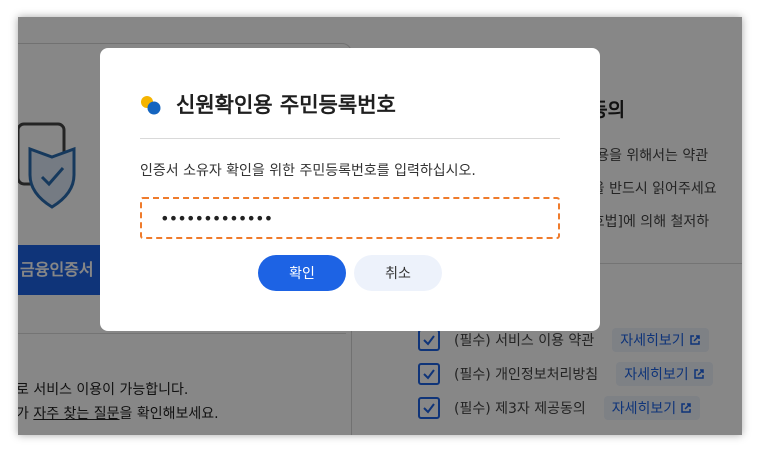 This screenshot has height=453, width=761. Describe the element at coordinates (350, 218) in the screenshot. I see `resident-number-input` at that location.